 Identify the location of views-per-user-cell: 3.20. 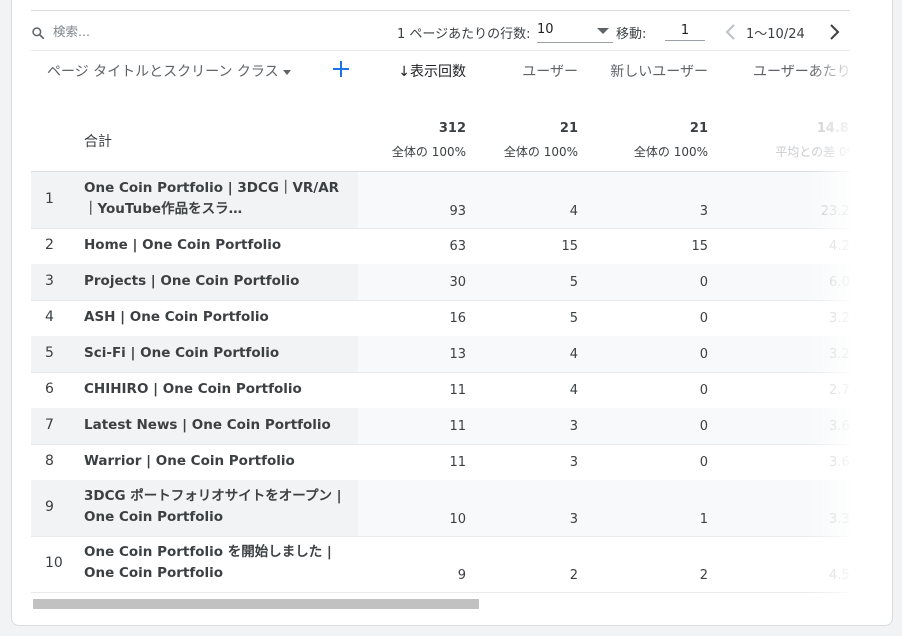
(839, 318).